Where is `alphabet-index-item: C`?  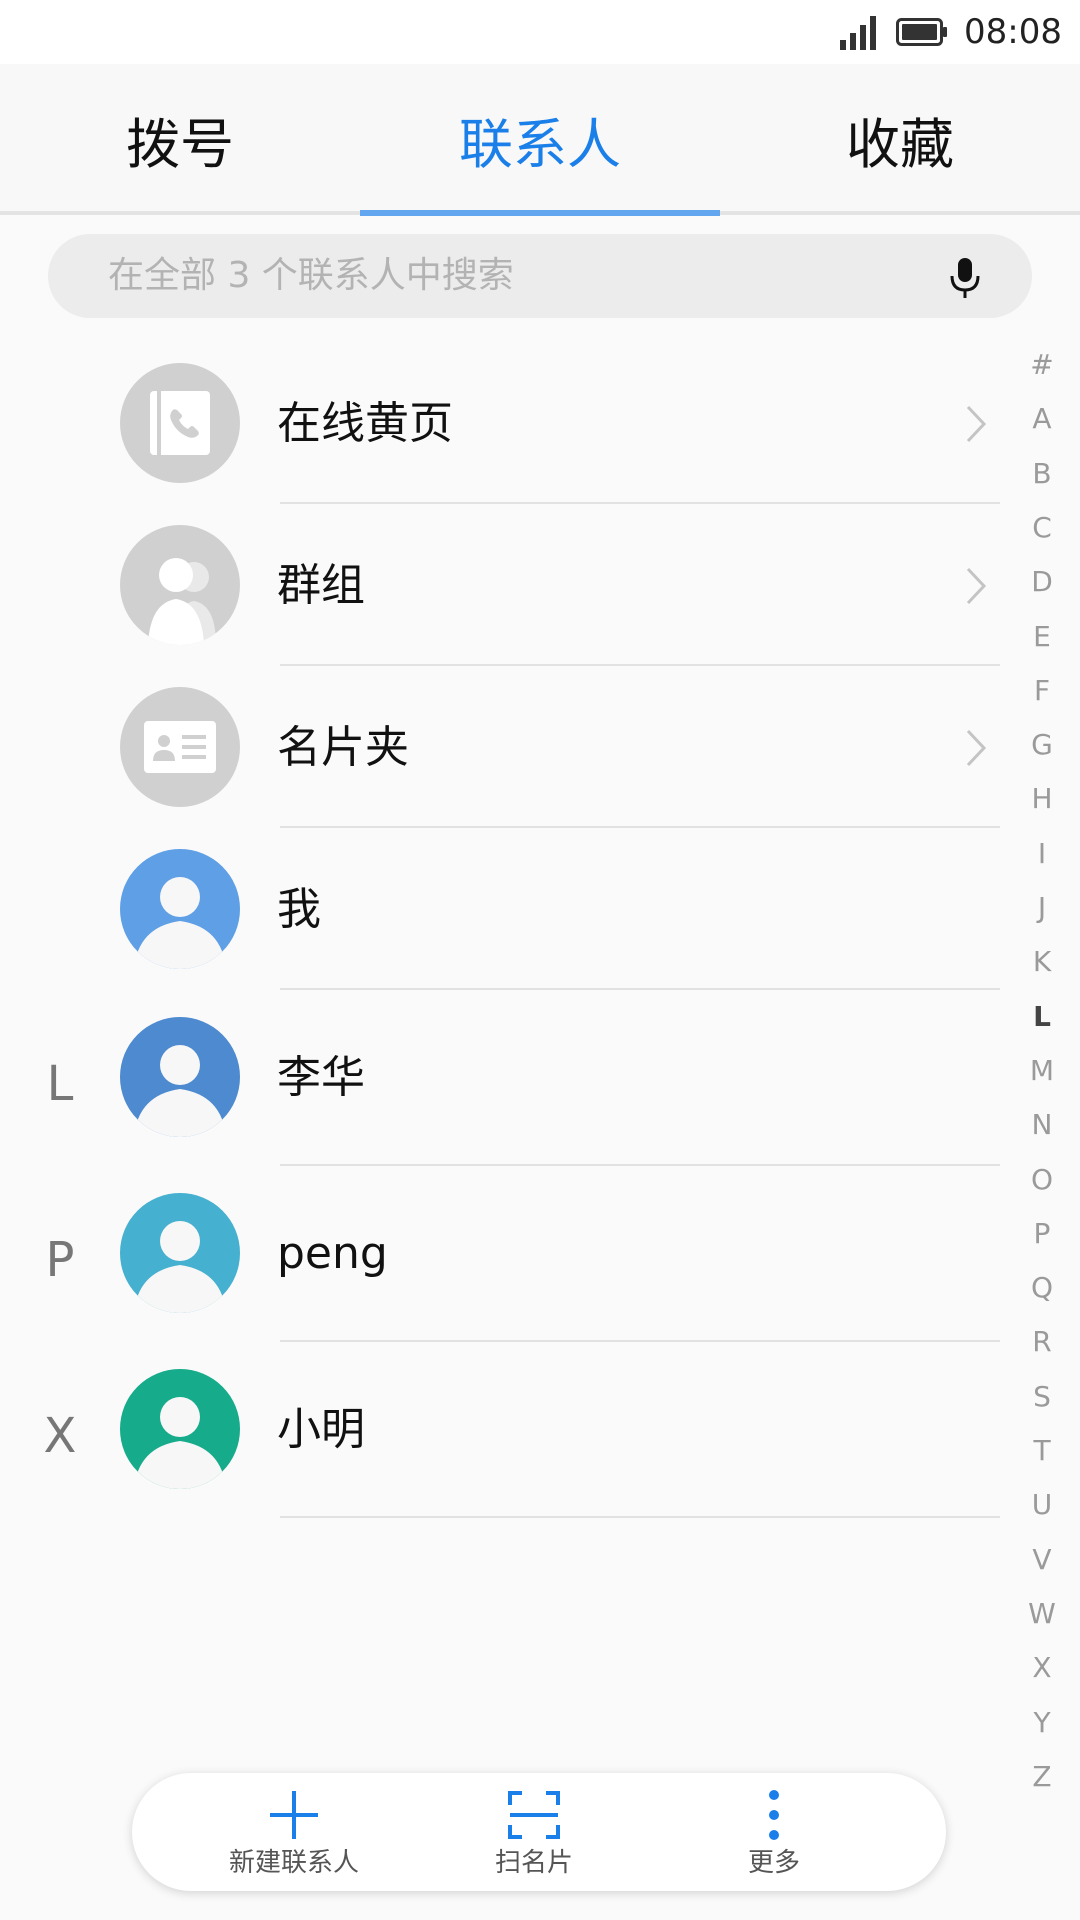 alphabet-index-item: C is located at coordinates (1042, 528).